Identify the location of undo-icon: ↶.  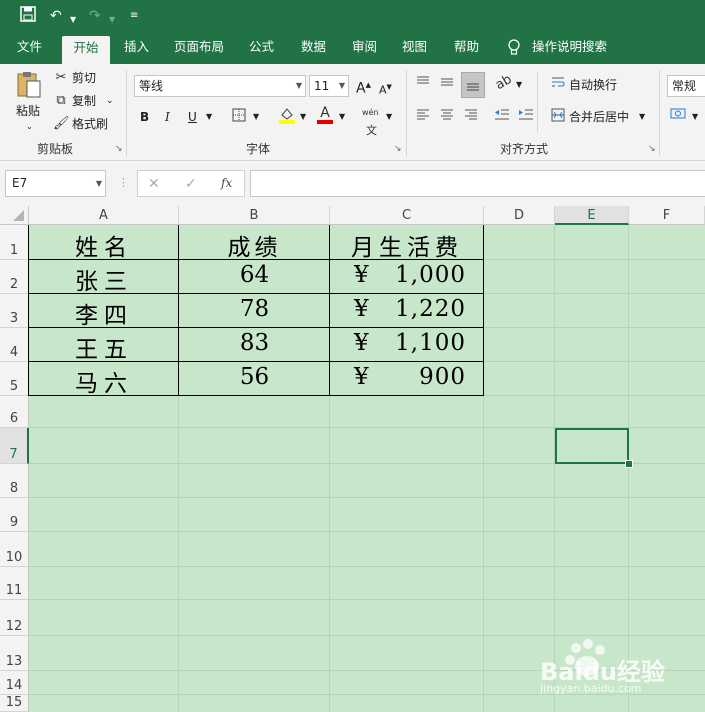
(56, 16).